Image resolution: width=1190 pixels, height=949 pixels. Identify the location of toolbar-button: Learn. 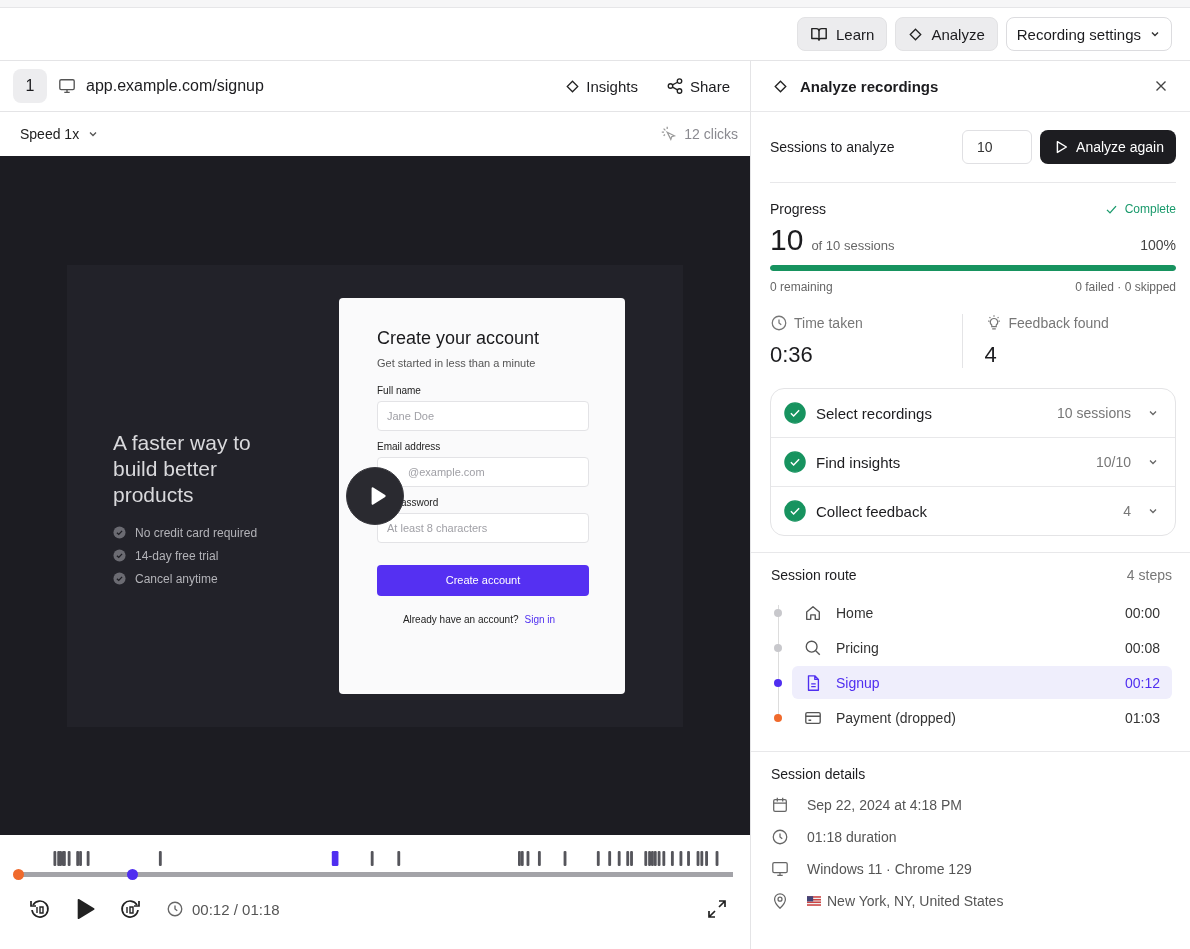
(842, 34).